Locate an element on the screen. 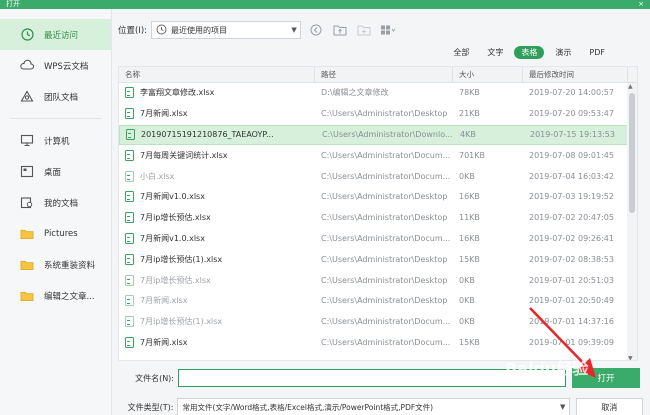 The height and width of the screenshot is (415, 650). folder-icon is located at coordinates (27, 264).